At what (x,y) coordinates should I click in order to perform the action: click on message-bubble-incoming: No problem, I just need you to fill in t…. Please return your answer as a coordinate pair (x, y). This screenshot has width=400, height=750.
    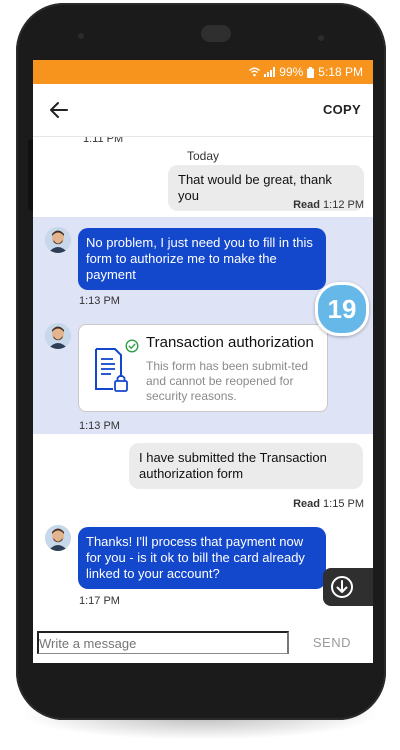
    Looking at the image, I should click on (202, 259).